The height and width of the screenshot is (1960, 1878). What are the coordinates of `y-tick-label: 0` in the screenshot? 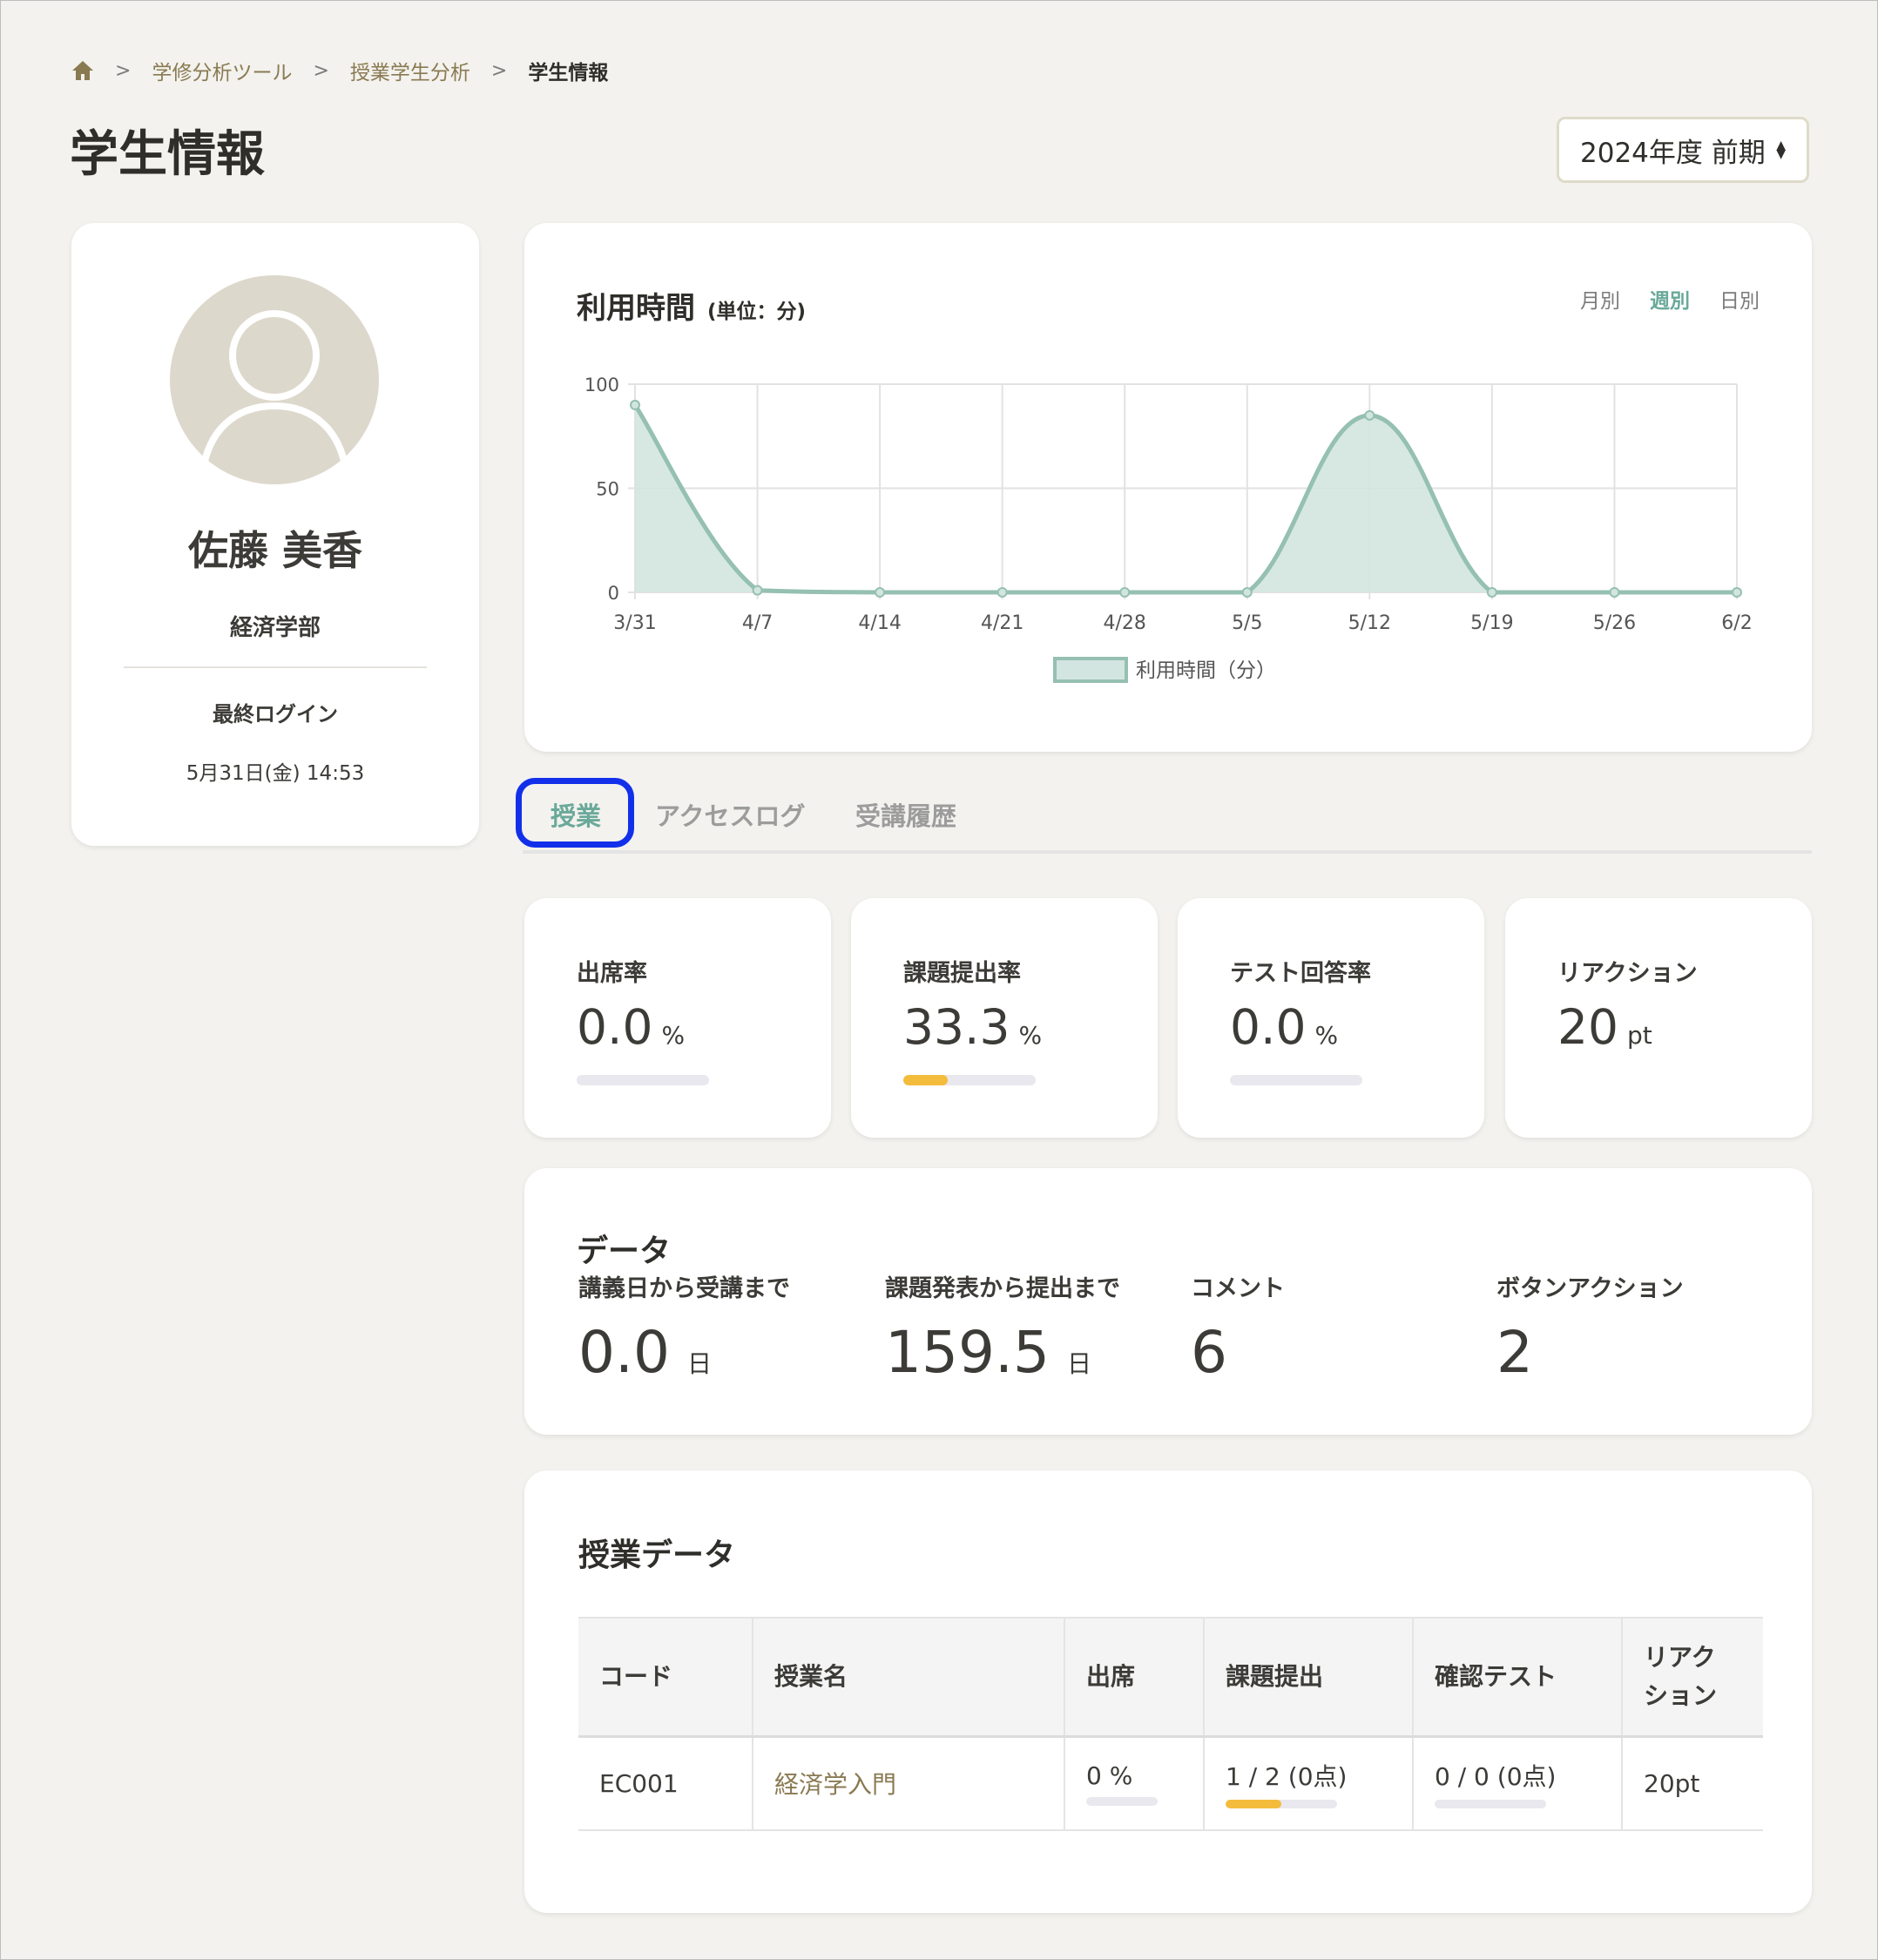 It's located at (613, 593).